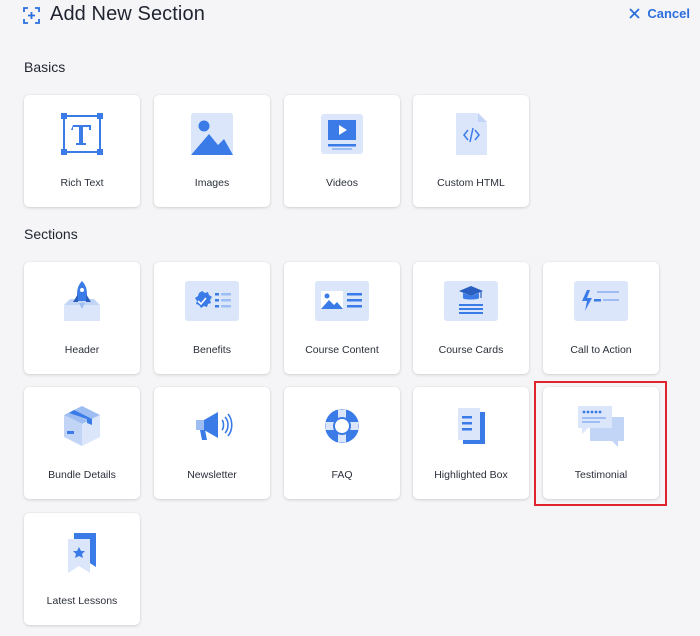 This screenshot has height=636, width=700. I want to click on rocket-icon, so click(82, 301).